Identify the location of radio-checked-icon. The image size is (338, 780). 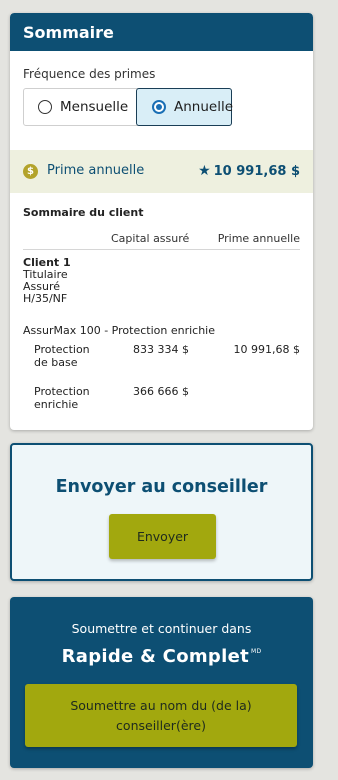
(159, 107).